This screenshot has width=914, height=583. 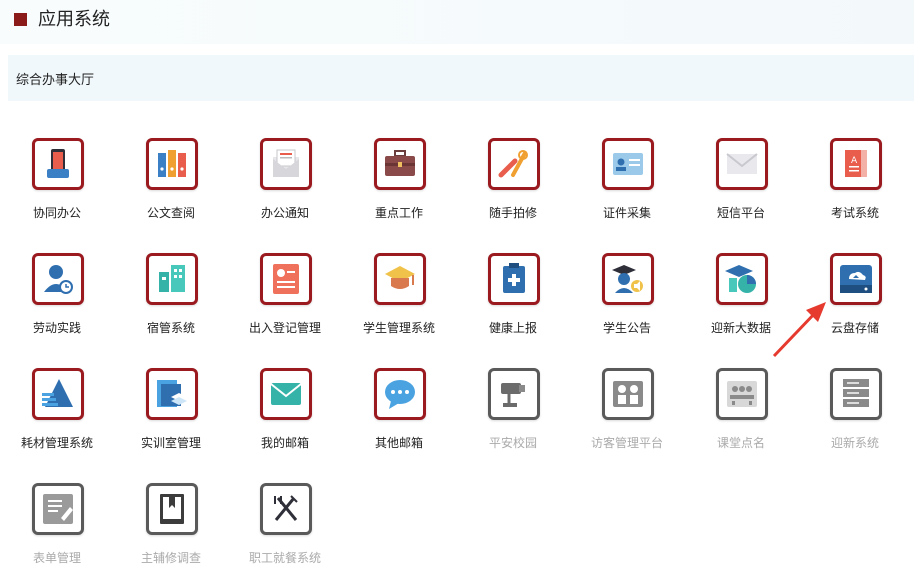 I want to click on app-tile: 实训室管理, so click(x=171, y=418).